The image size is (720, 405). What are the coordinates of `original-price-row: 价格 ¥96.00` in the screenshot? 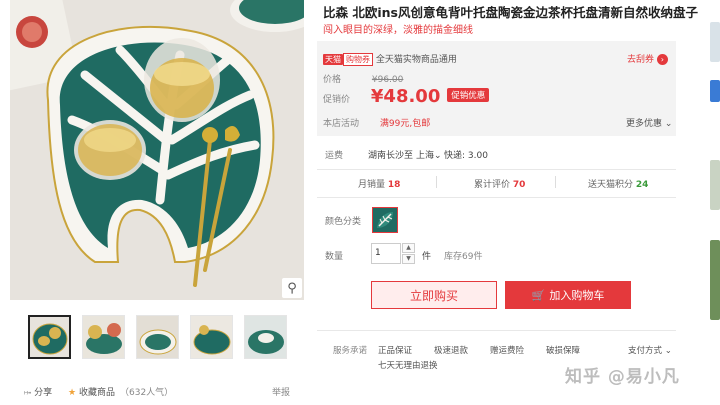 It's located at (363, 78).